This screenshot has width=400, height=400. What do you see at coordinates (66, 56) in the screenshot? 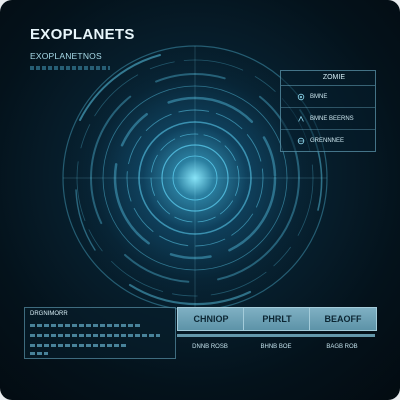
I see `page-subtitle: EXOPLANETNOS` at bounding box center [66, 56].